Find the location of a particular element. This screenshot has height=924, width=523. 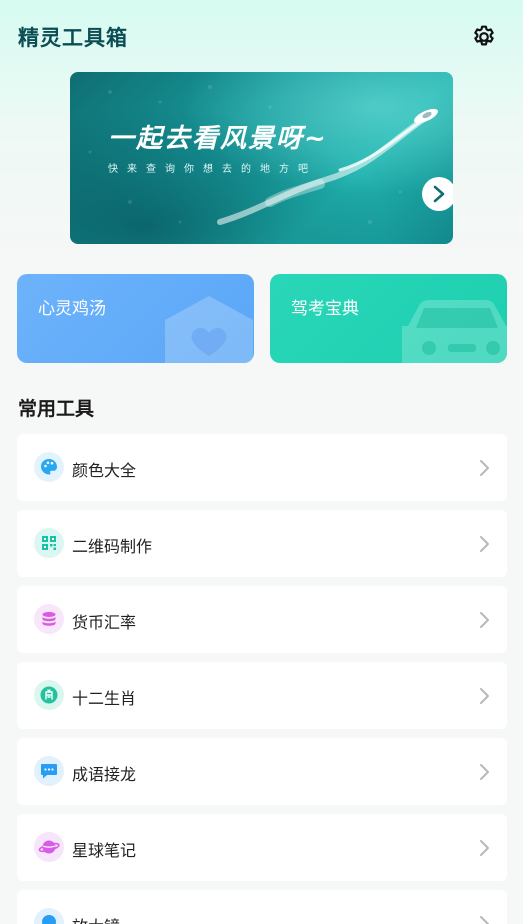

car-icon is located at coordinates (454, 331).